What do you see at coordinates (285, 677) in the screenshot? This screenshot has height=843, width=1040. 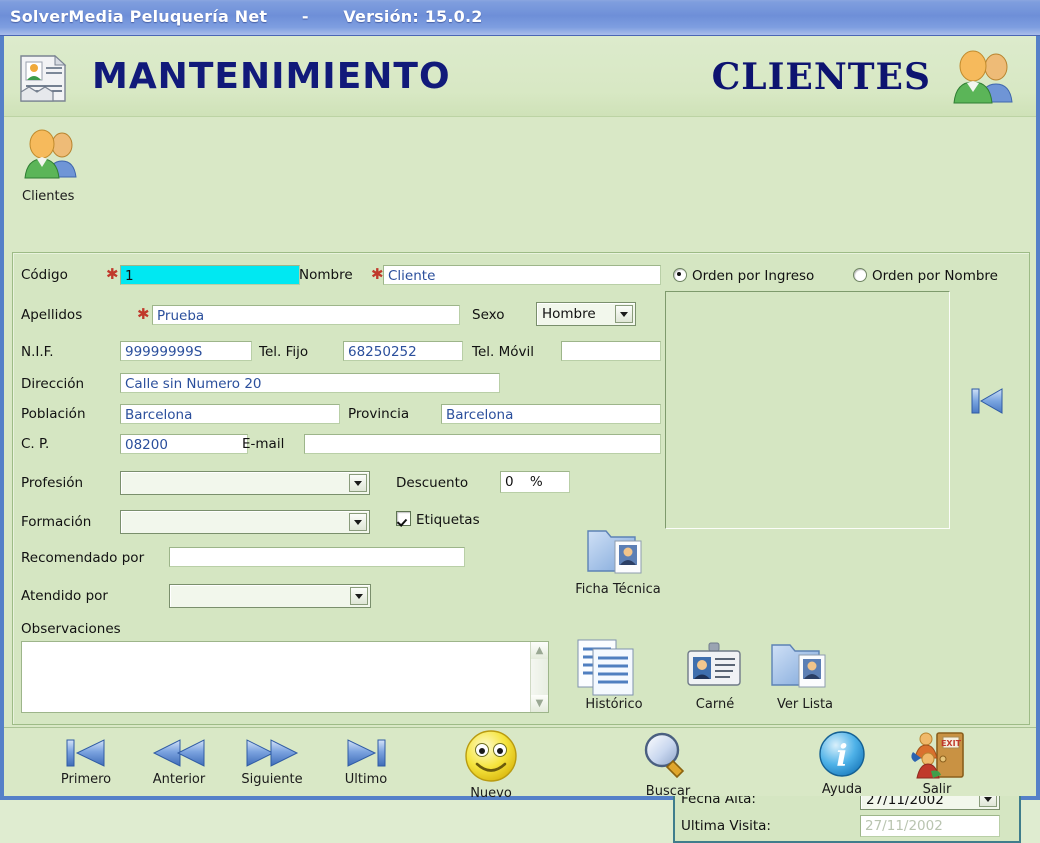 I see `observaciones-textarea: ▲ ▼` at bounding box center [285, 677].